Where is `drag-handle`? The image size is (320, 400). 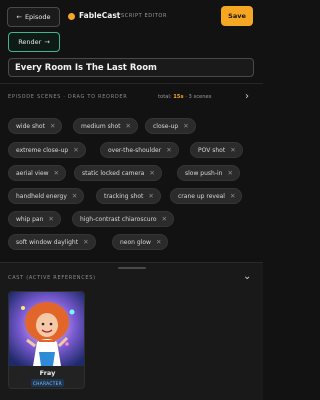
drag-handle is located at coordinates (132, 268).